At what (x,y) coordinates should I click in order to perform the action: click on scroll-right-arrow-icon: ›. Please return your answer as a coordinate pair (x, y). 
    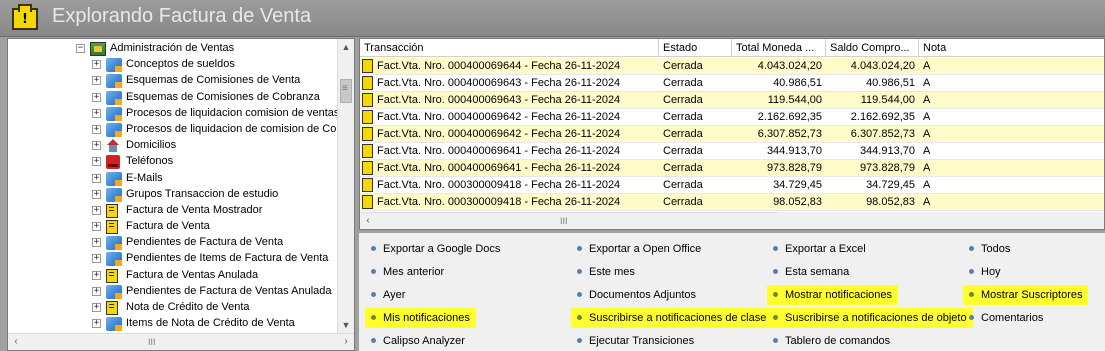
    Looking at the image, I should click on (346, 342).